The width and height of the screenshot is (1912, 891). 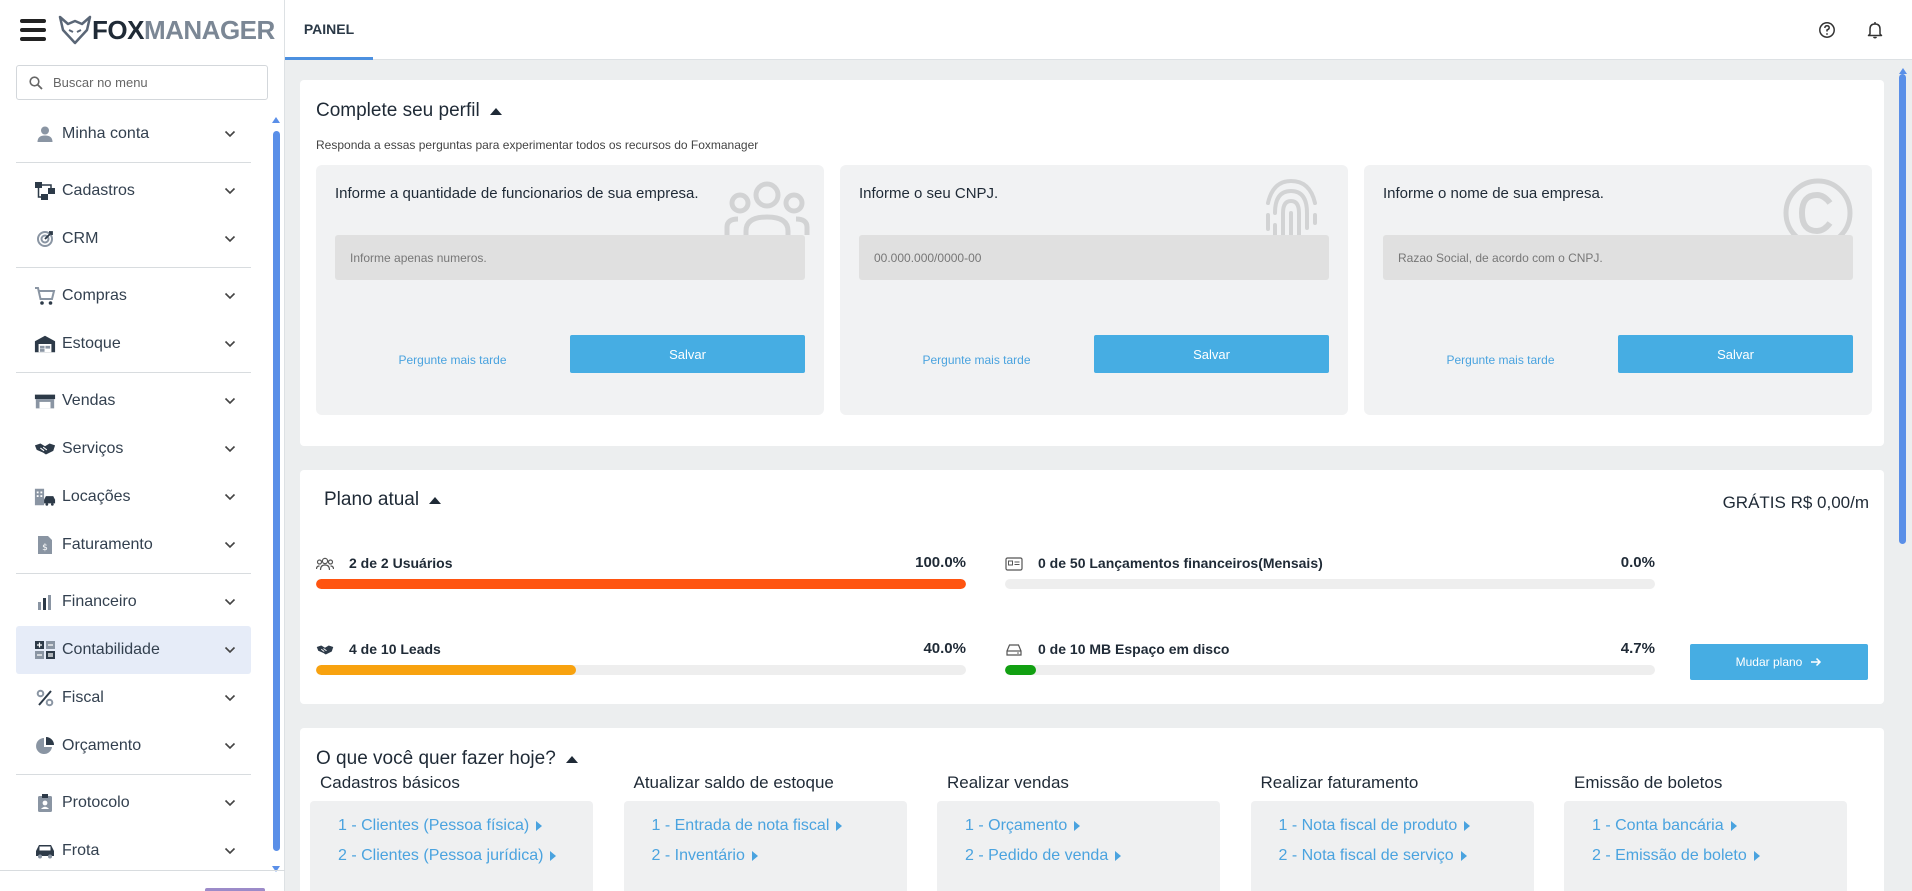 What do you see at coordinates (166, 30) in the screenshot?
I see `logo: FOXMANAGER` at bounding box center [166, 30].